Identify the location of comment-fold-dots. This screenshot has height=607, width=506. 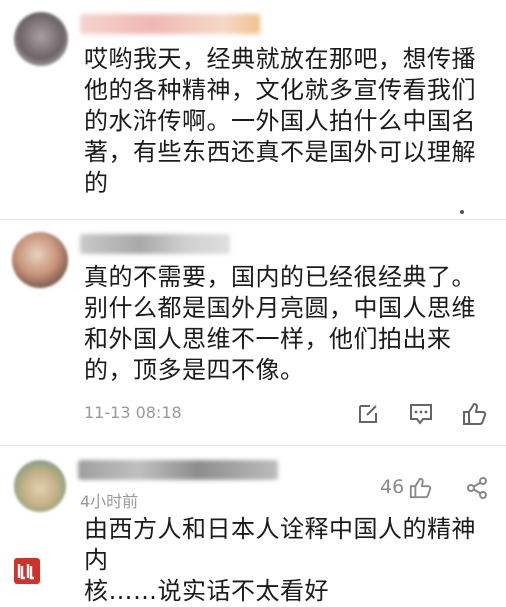
(462, 212).